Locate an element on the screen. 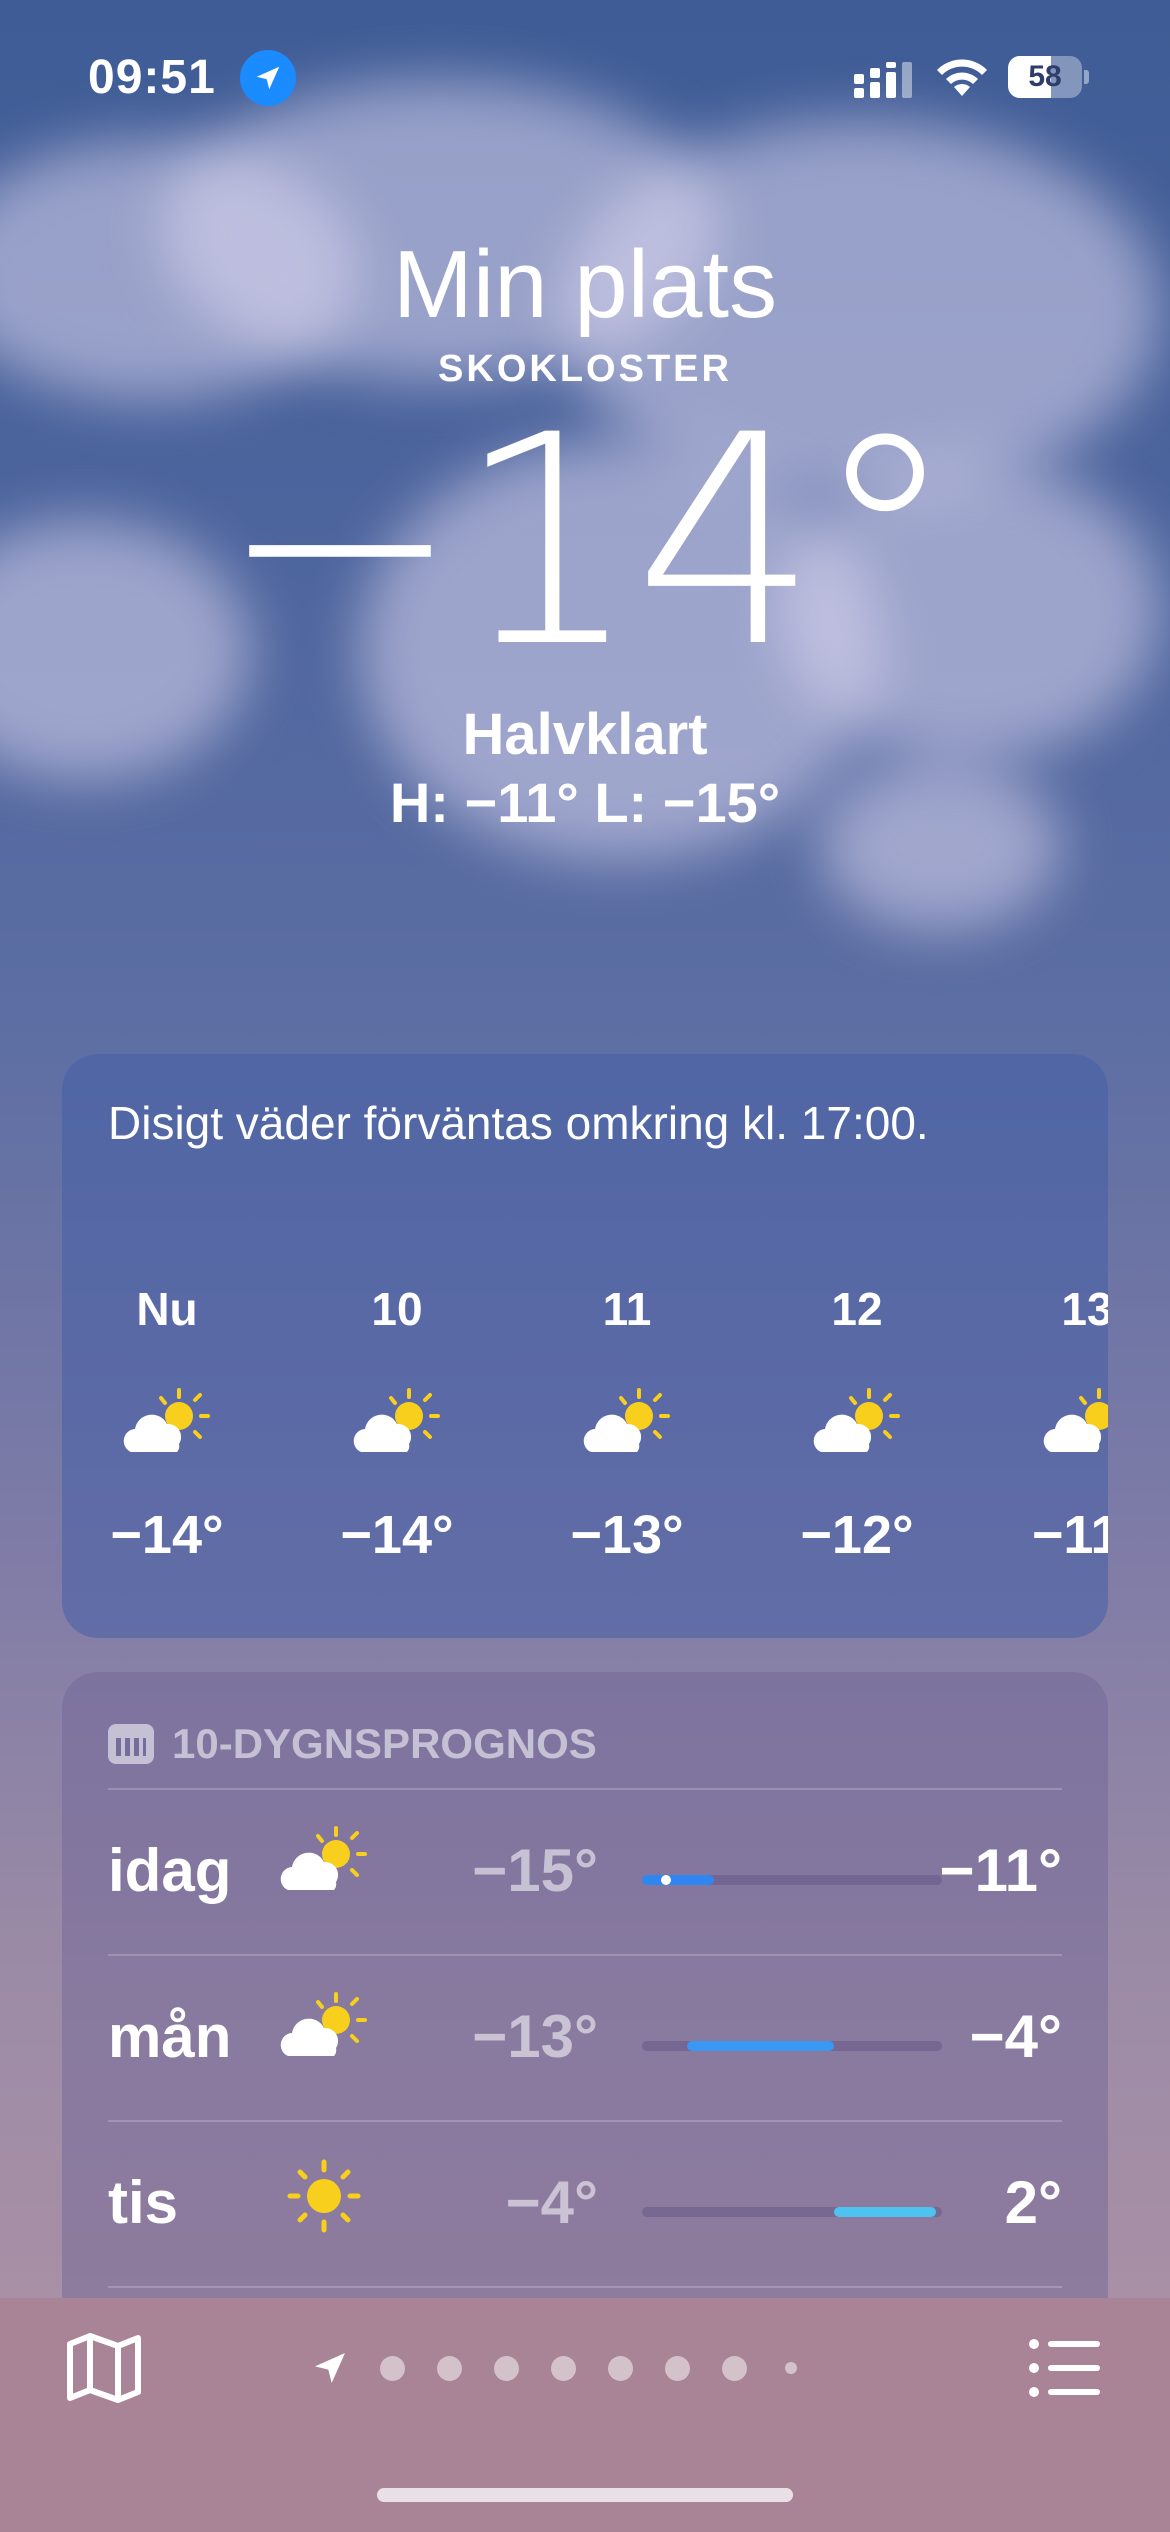 The width and height of the screenshot is (1170, 2532). day-row: tis −4° 2° is located at coordinates (585, 2199).